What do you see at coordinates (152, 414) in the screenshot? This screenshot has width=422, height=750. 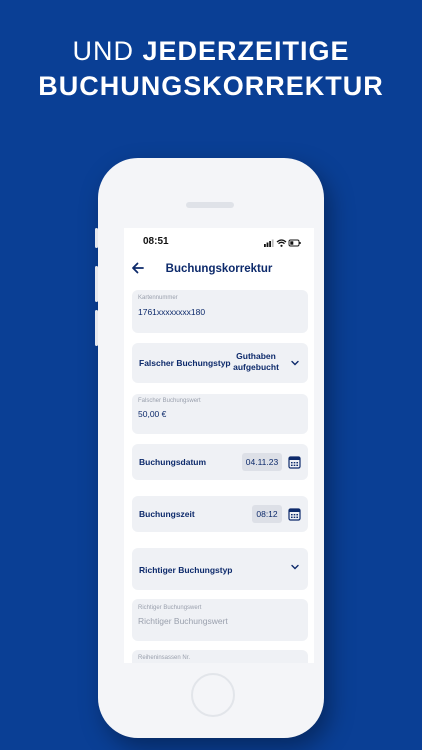 I see `wrong-booking-value: 50,00 €` at bounding box center [152, 414].